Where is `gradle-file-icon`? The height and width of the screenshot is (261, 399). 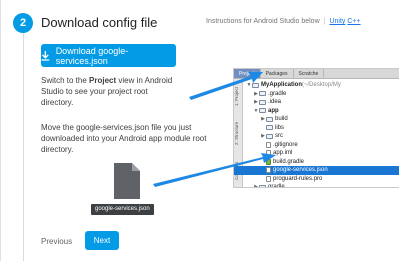 gradle-file-icon is located at coordinates (268, 161).